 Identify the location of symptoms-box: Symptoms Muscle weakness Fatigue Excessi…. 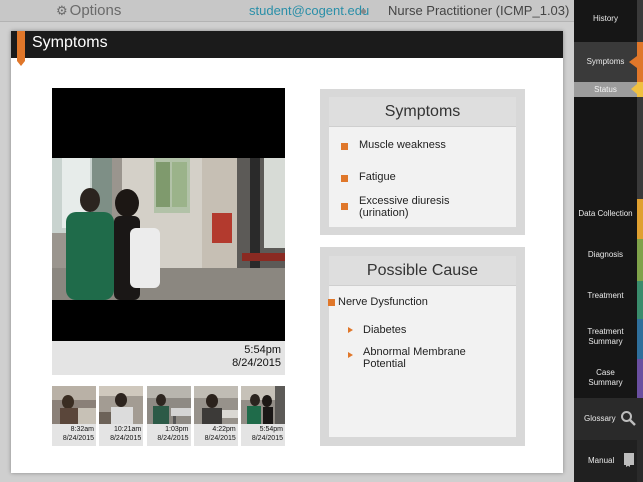
(422, 162).